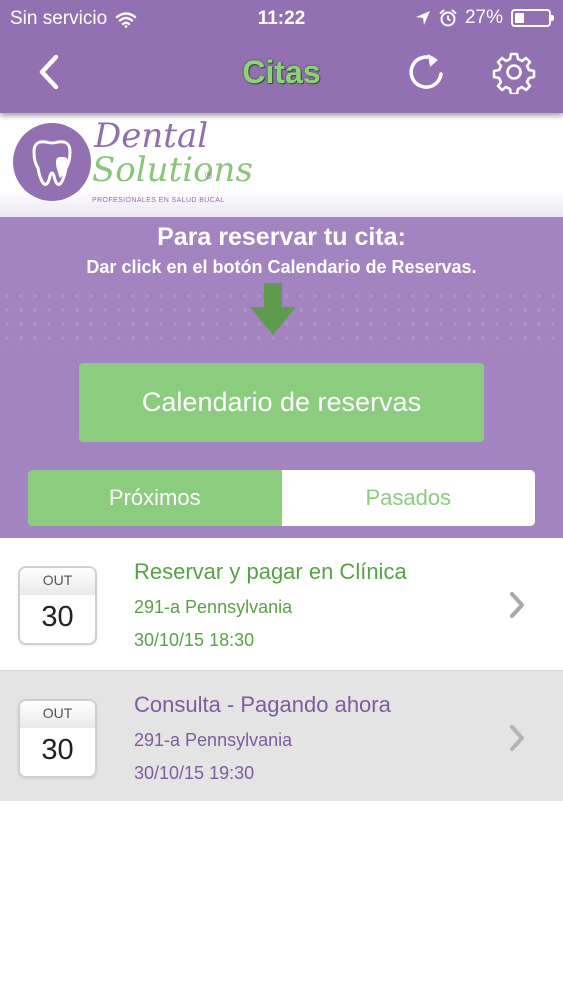 This screenshot has height=1000, width=563. I want to click on nav-bar: Citas, so click(281, 74).